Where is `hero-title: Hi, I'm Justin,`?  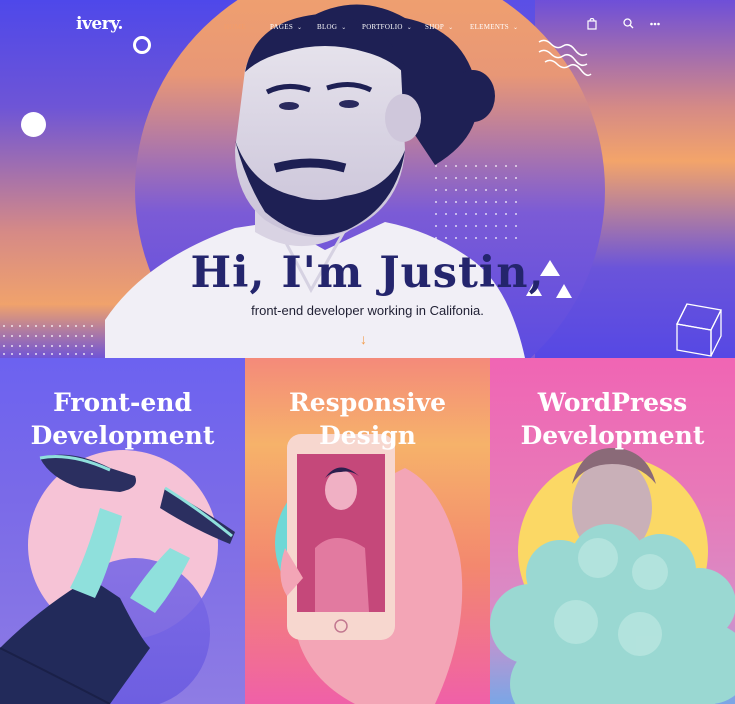 hero-title: Hi, I'm Justin, is located at coordinates (367, 273).